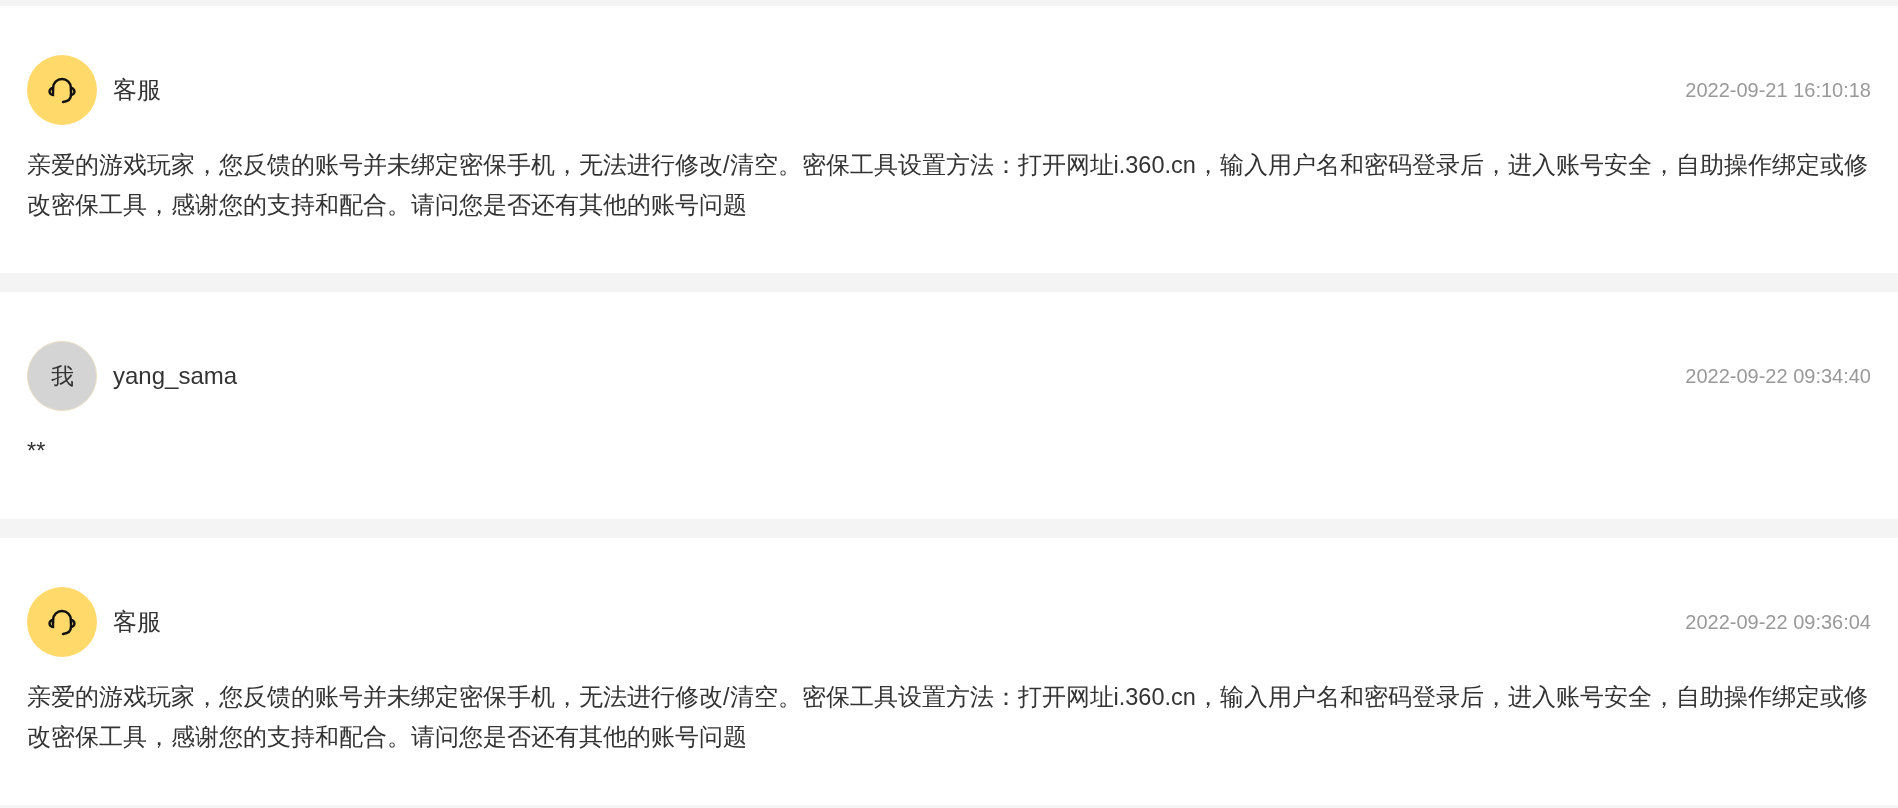 Image resolution: width=1898 pixels, height=808 pixels. What do you see at coordinates (1778, 376) in the screenshot?
I see `timestamp: 2022-09-22 09:34:40` at bounding box center [1778, 376].